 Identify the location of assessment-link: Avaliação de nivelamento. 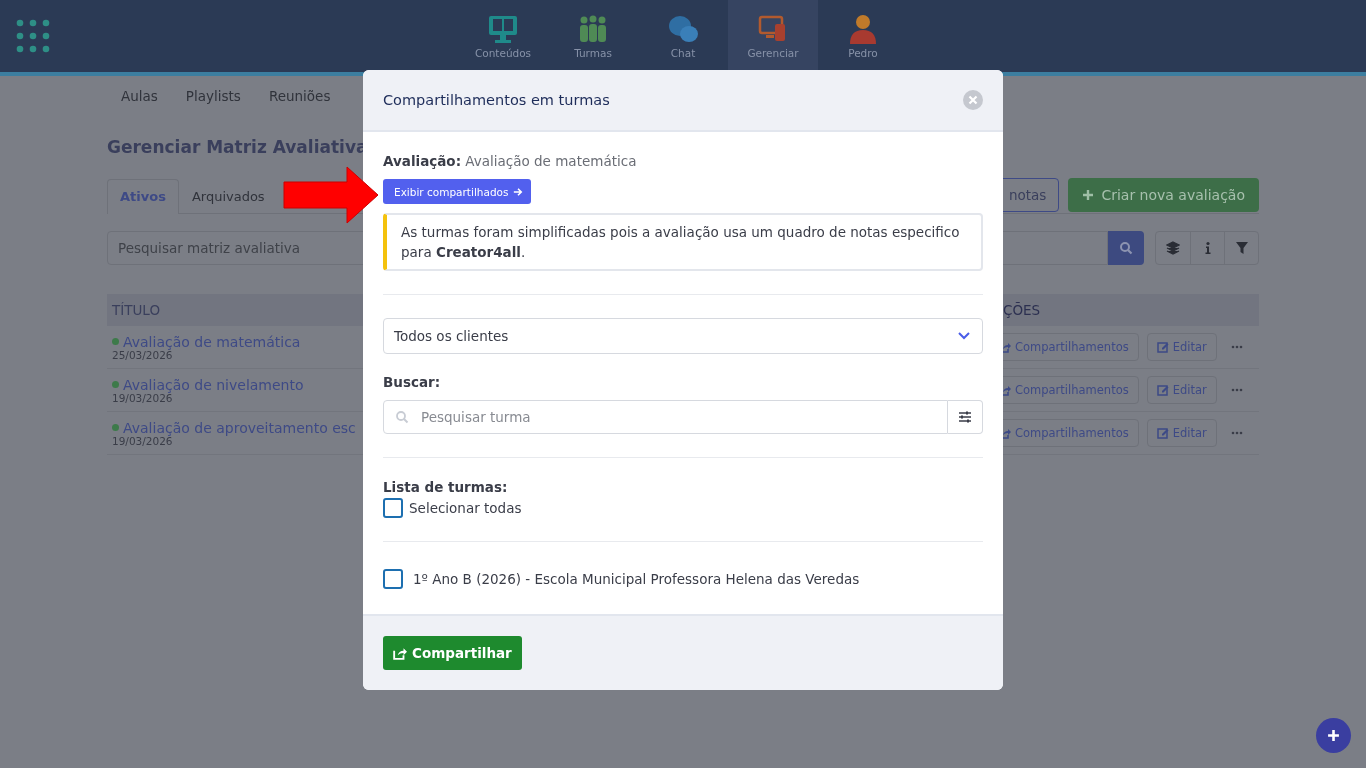
(213, 384).